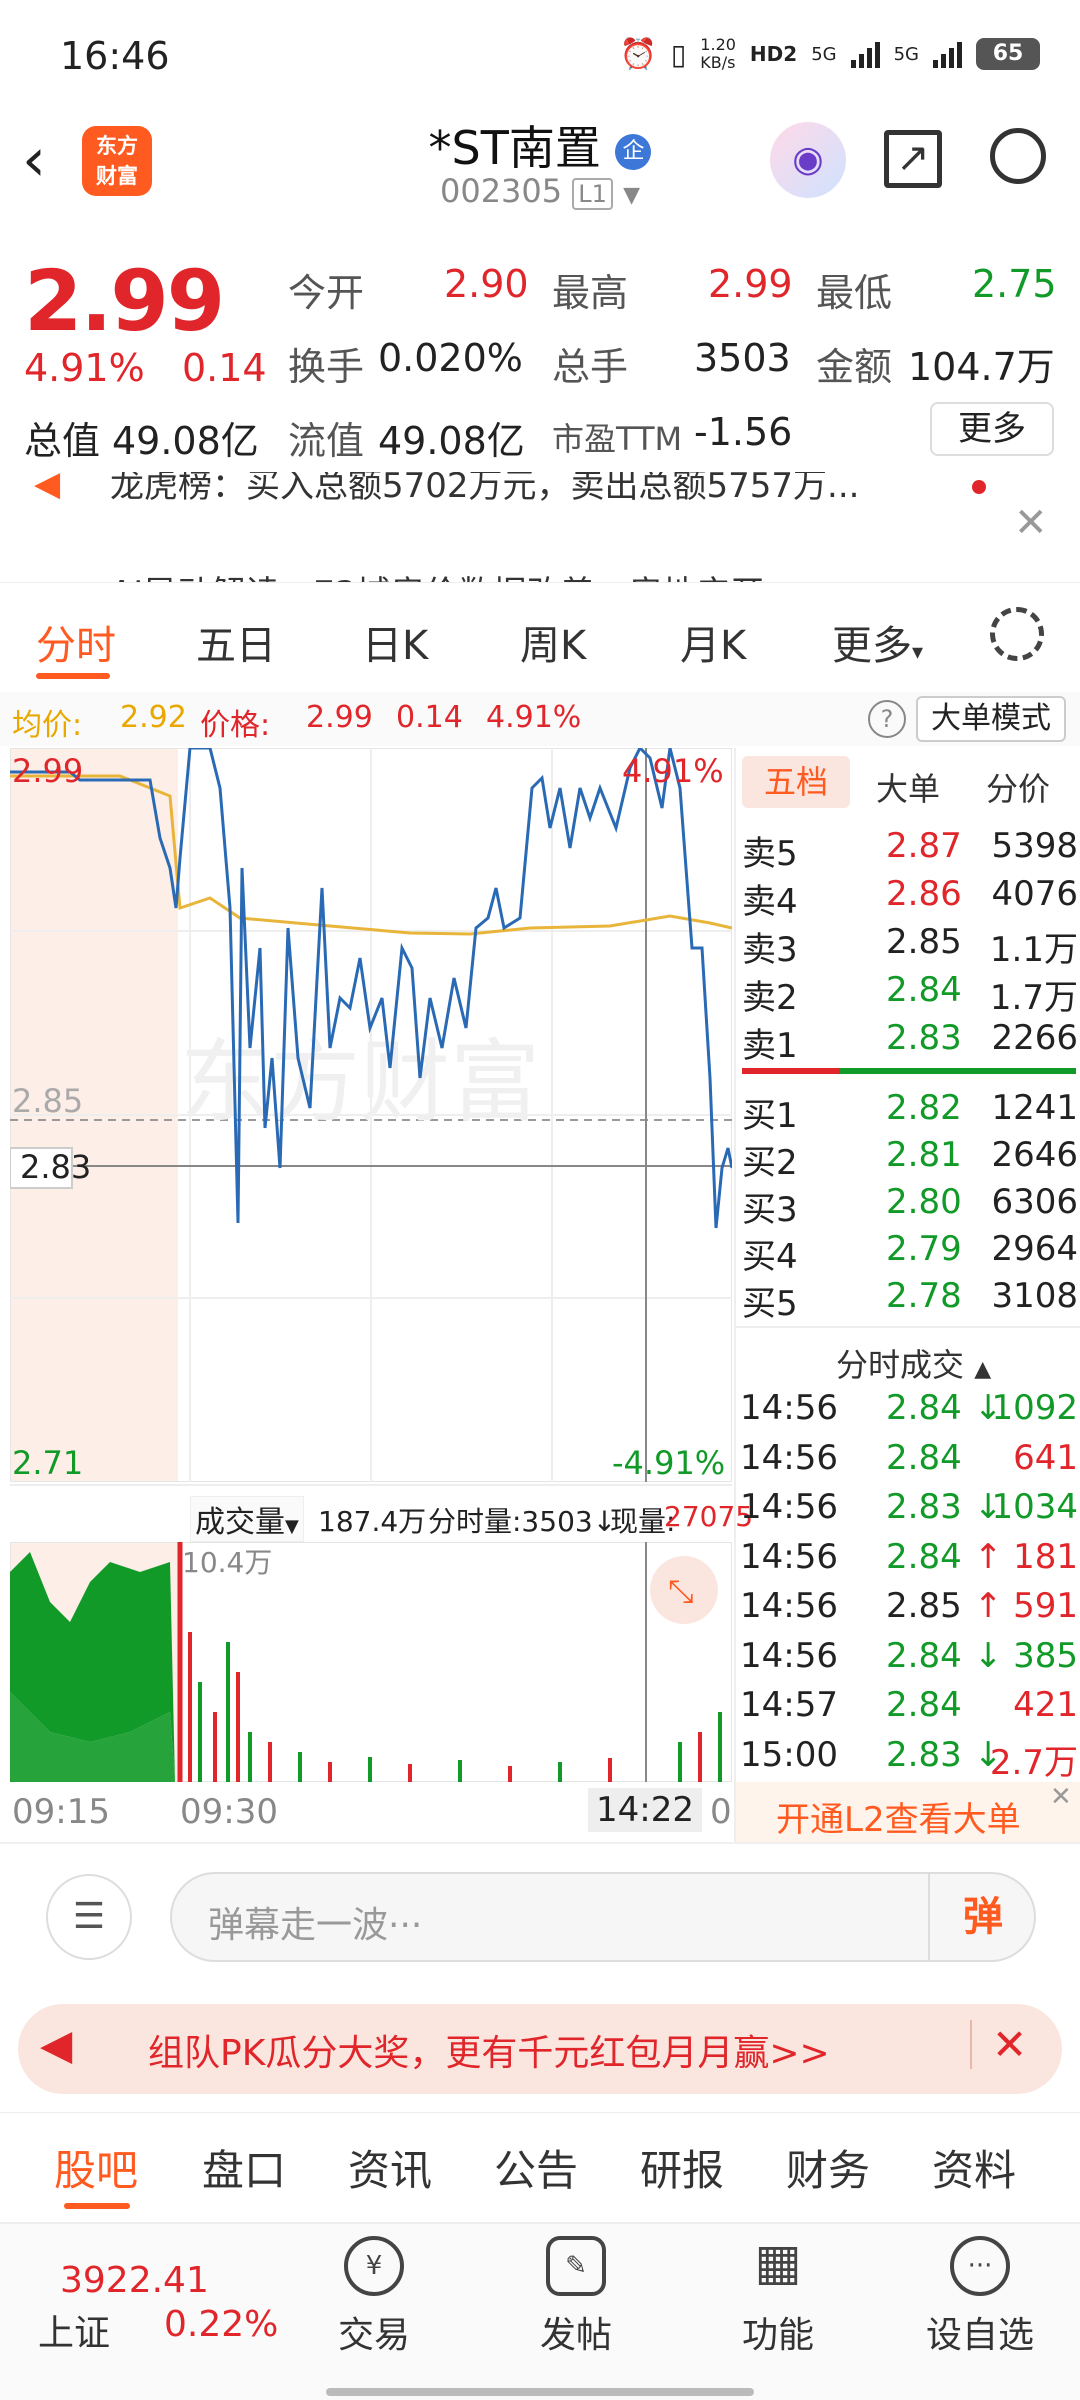  What do you see at coordinates (908, 1511) in the screenshot?
I see `tick-row: 14:56 2.83 ↓ 1034` at bounding box center [908, 1511].